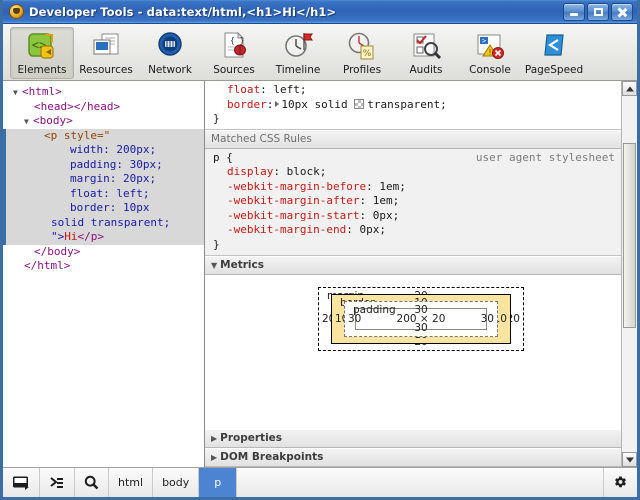 This screenshot has width=640, height=500. What do you see at coordinates (244, 89) in the screenshot?
I see `css-property: float` at bounding box center [244, 89].